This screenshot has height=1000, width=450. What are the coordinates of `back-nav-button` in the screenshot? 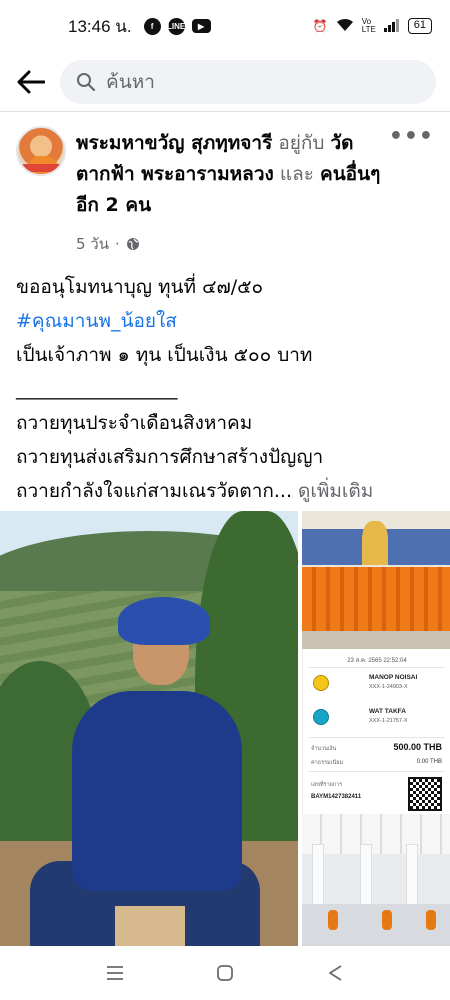 It's located at (335, 973).